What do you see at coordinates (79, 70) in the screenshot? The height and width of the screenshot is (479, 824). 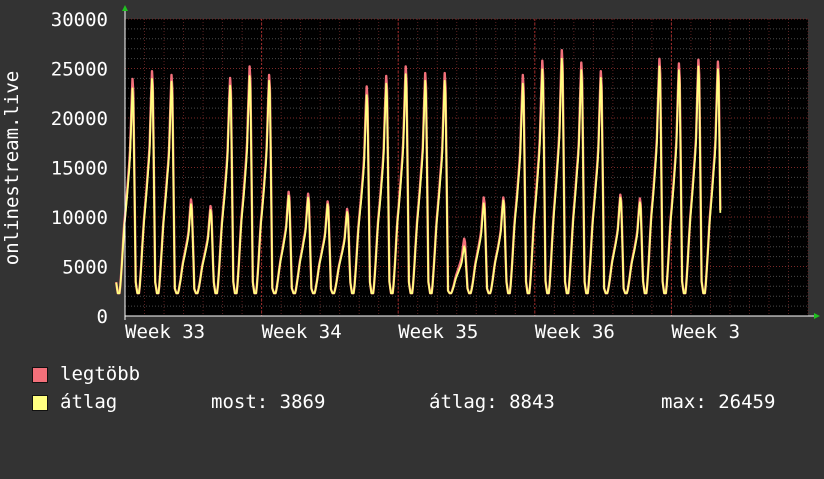 I see `y-tick-label: 25000` at bounding box center [79, 70].